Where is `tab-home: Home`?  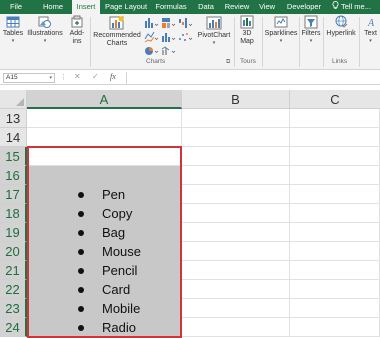 tab-home: Home is located at coordinates (53, 7).